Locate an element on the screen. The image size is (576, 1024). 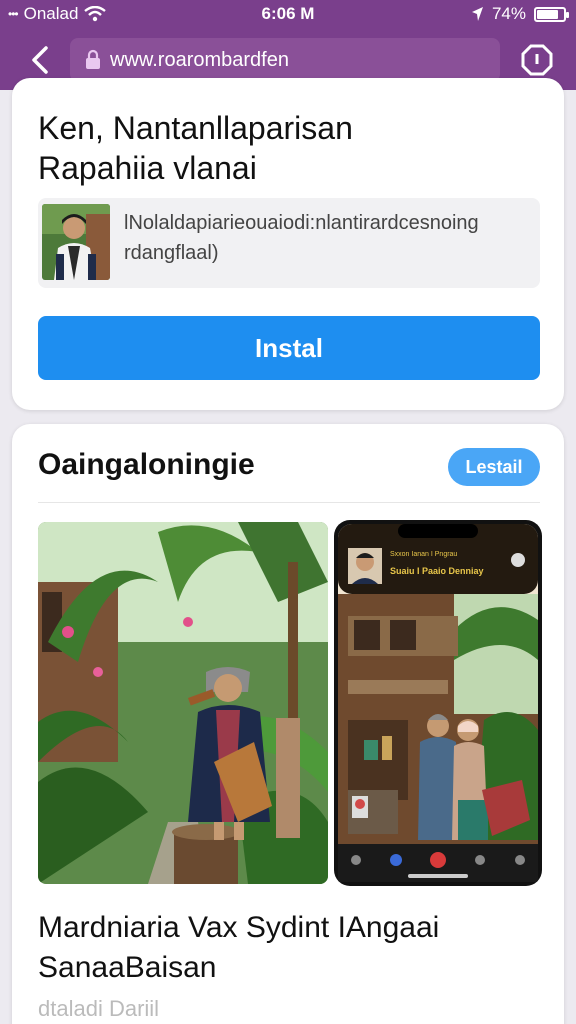
octagon-menu-icon is located at coordinates (537, 60).